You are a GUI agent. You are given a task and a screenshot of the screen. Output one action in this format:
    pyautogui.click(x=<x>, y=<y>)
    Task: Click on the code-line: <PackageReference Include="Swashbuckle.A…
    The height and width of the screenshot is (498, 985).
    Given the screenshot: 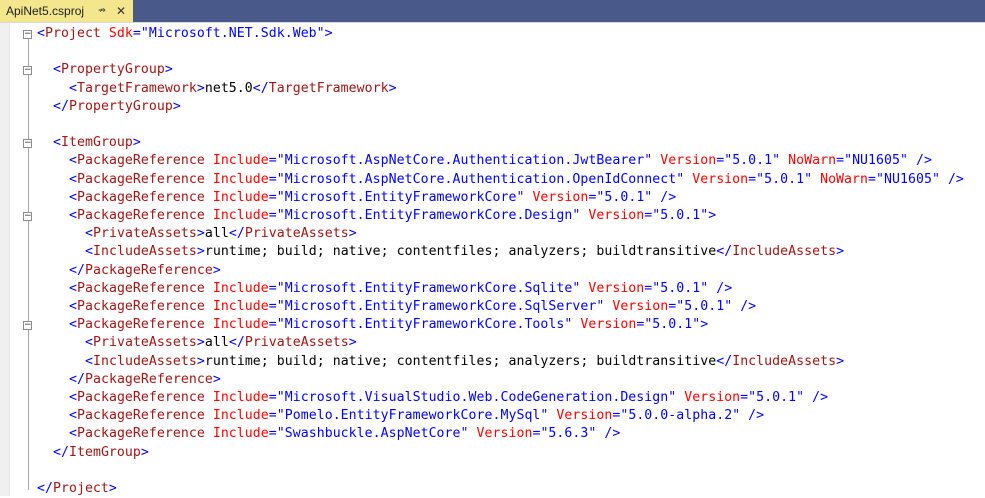 What is the action you would take?
    pyautogui.click(x=344, y=434)
    